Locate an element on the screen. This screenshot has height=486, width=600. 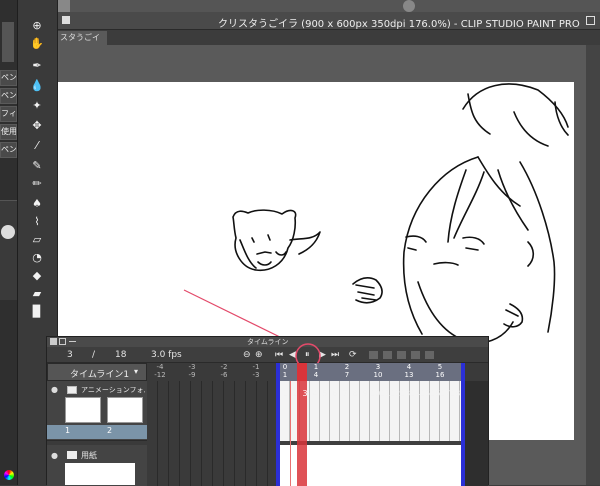
frame-number: 12 is located at coordinates (395, 393).